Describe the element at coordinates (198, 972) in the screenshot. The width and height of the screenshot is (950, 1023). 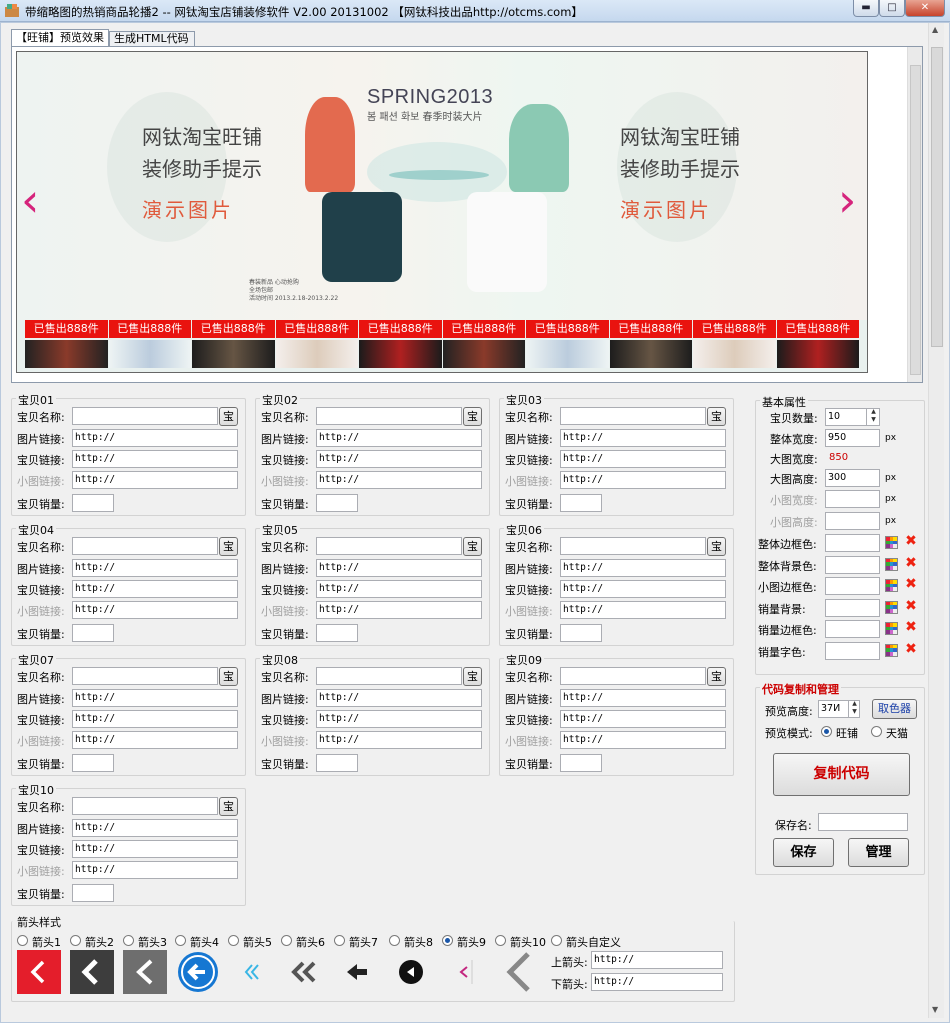
I see `arrow-style-4-icon` at that location.